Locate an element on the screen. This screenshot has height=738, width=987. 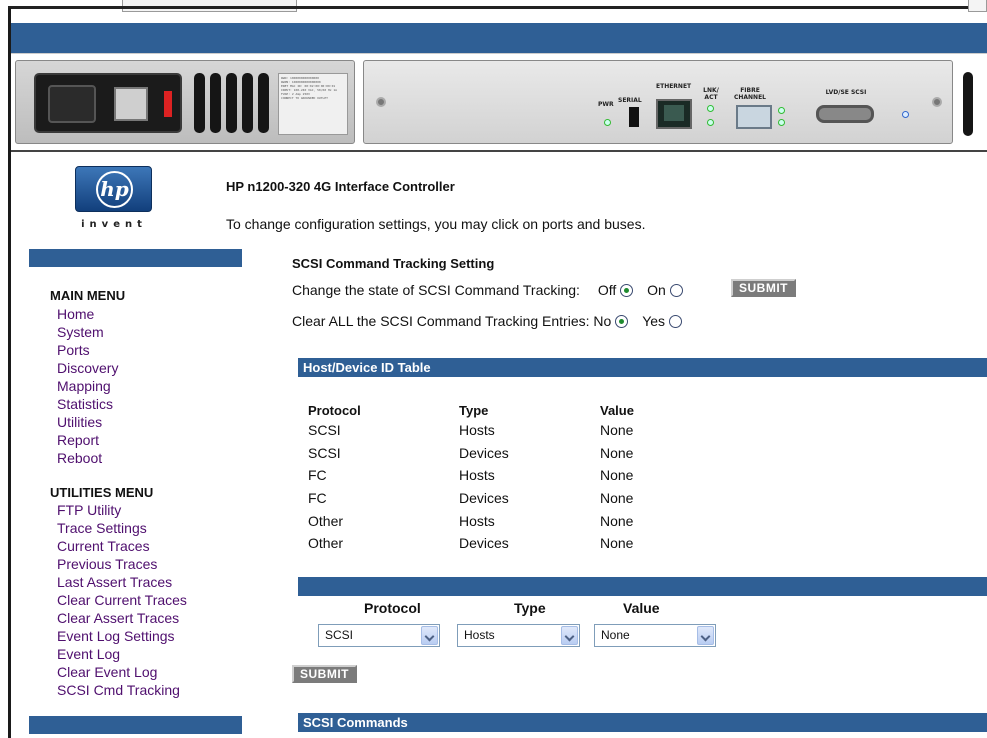
fibre-channel-port is located at coordinates (754, 117).